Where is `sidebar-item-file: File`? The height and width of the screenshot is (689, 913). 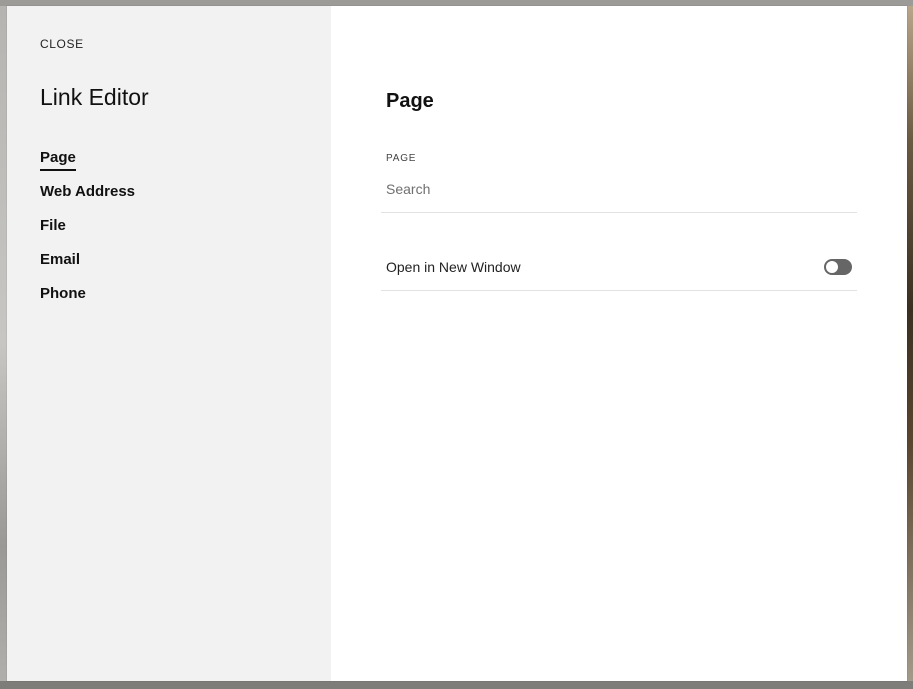 sidebar-item-file: File is located at coordinates (87, 233).